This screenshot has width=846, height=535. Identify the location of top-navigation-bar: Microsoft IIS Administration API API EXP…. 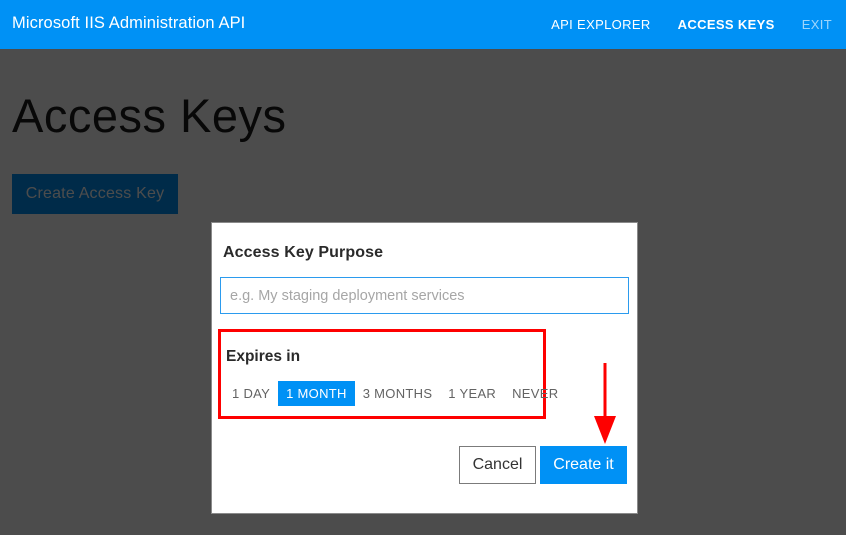
(423, 24).